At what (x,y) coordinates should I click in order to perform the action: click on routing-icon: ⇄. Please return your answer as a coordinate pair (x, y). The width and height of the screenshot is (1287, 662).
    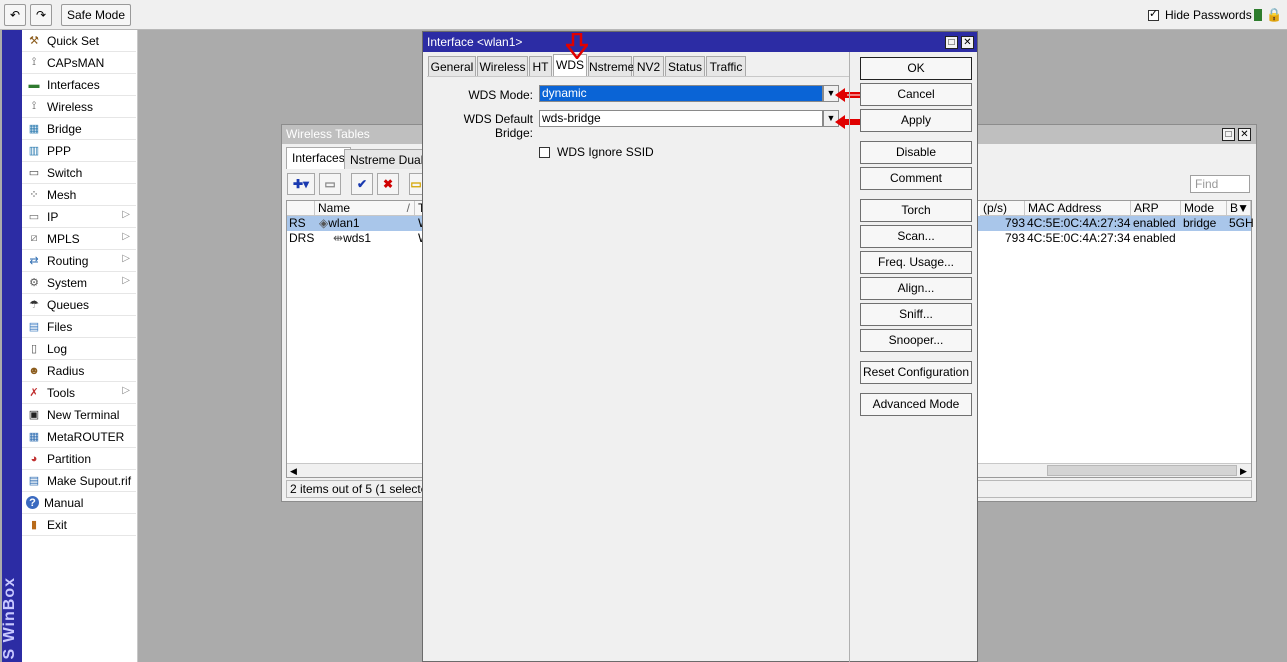
    Looking at the image, I should click on (34, 261).